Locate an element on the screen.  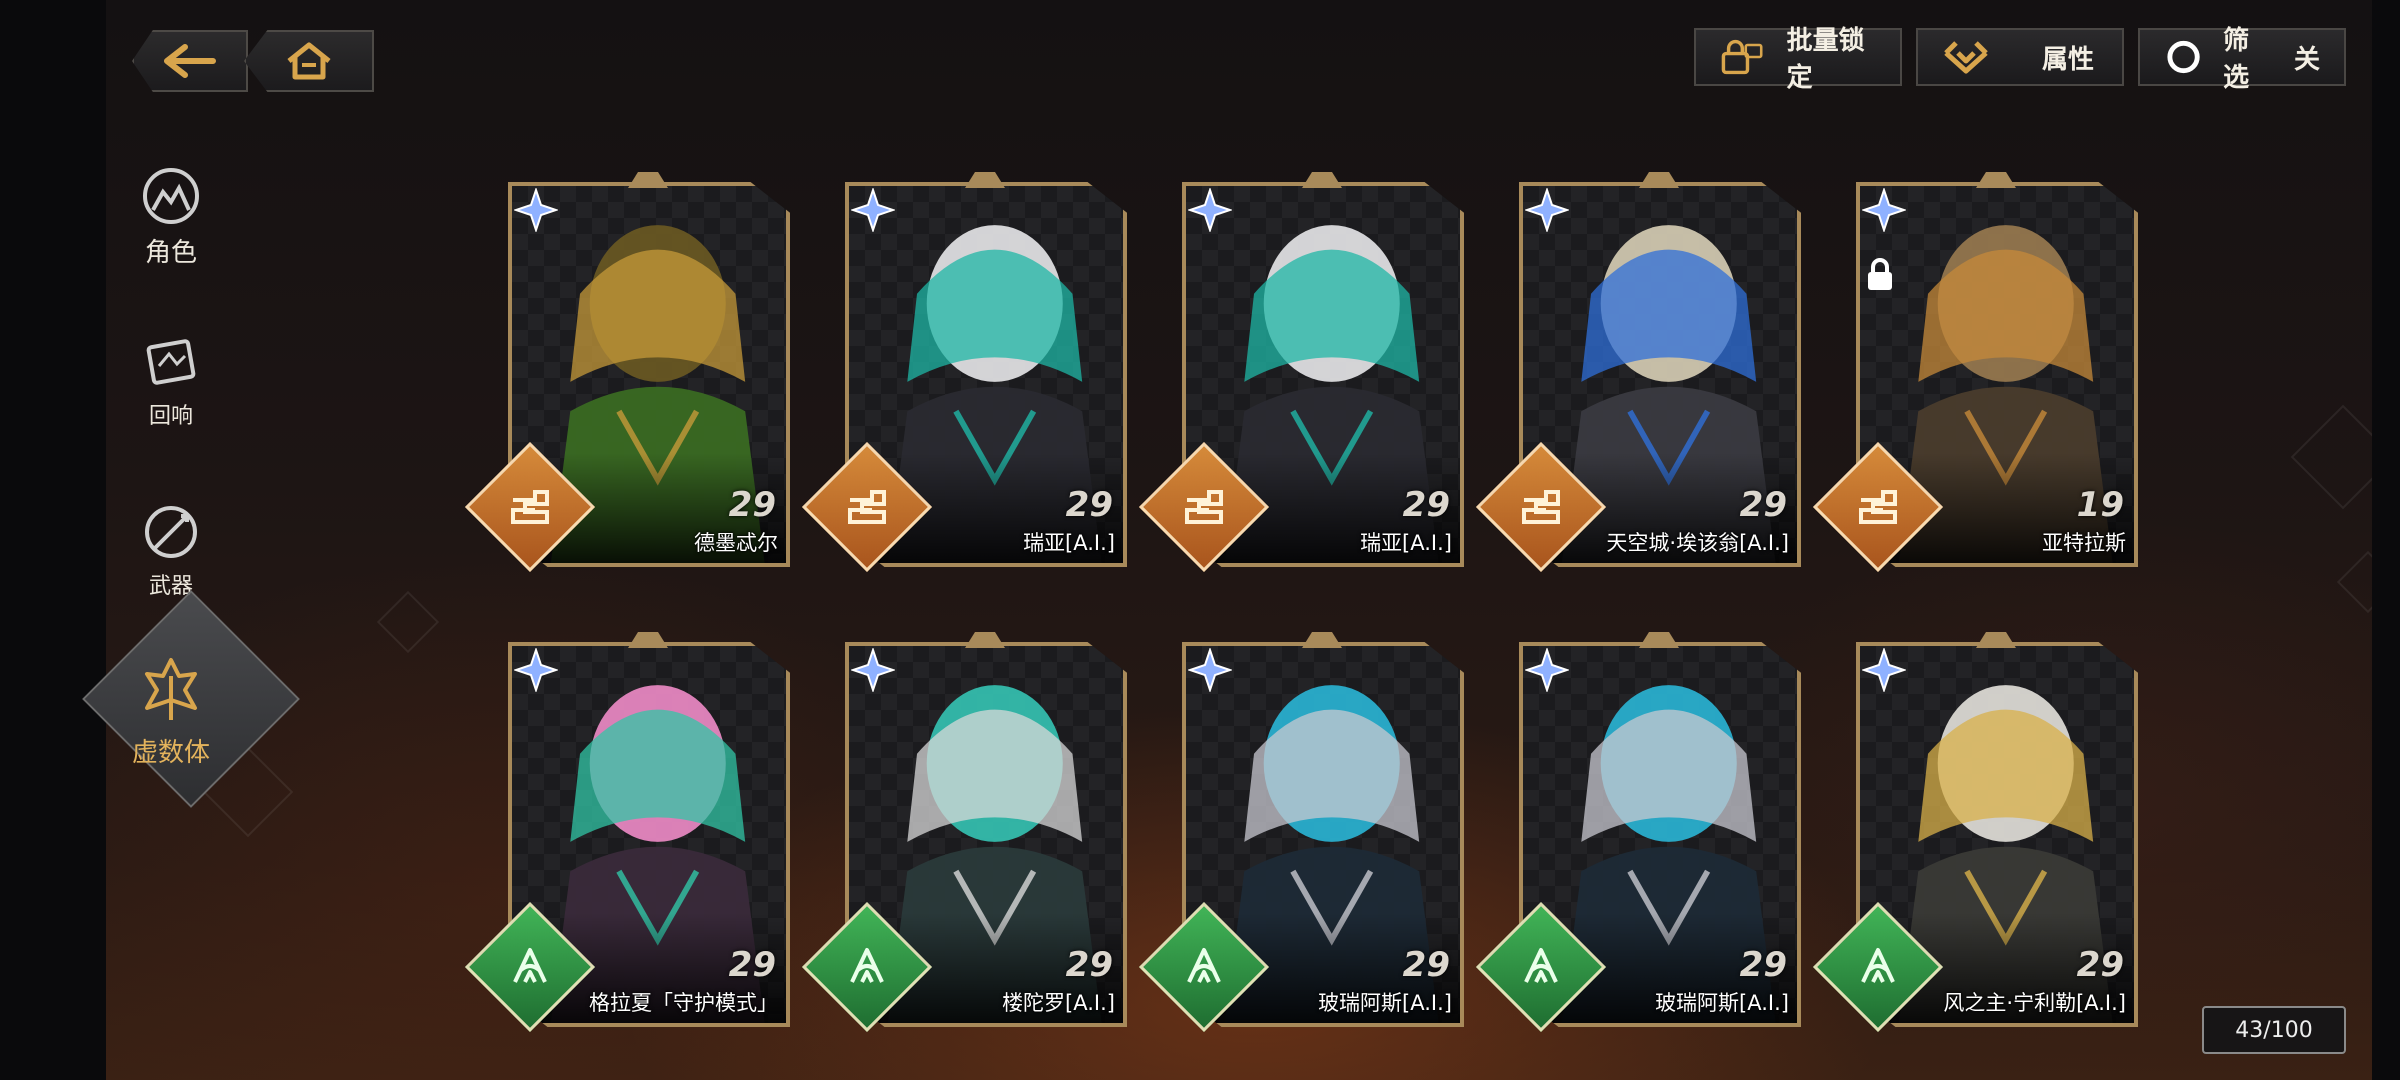
attribute-icon is located at coordinates (1966, 57).